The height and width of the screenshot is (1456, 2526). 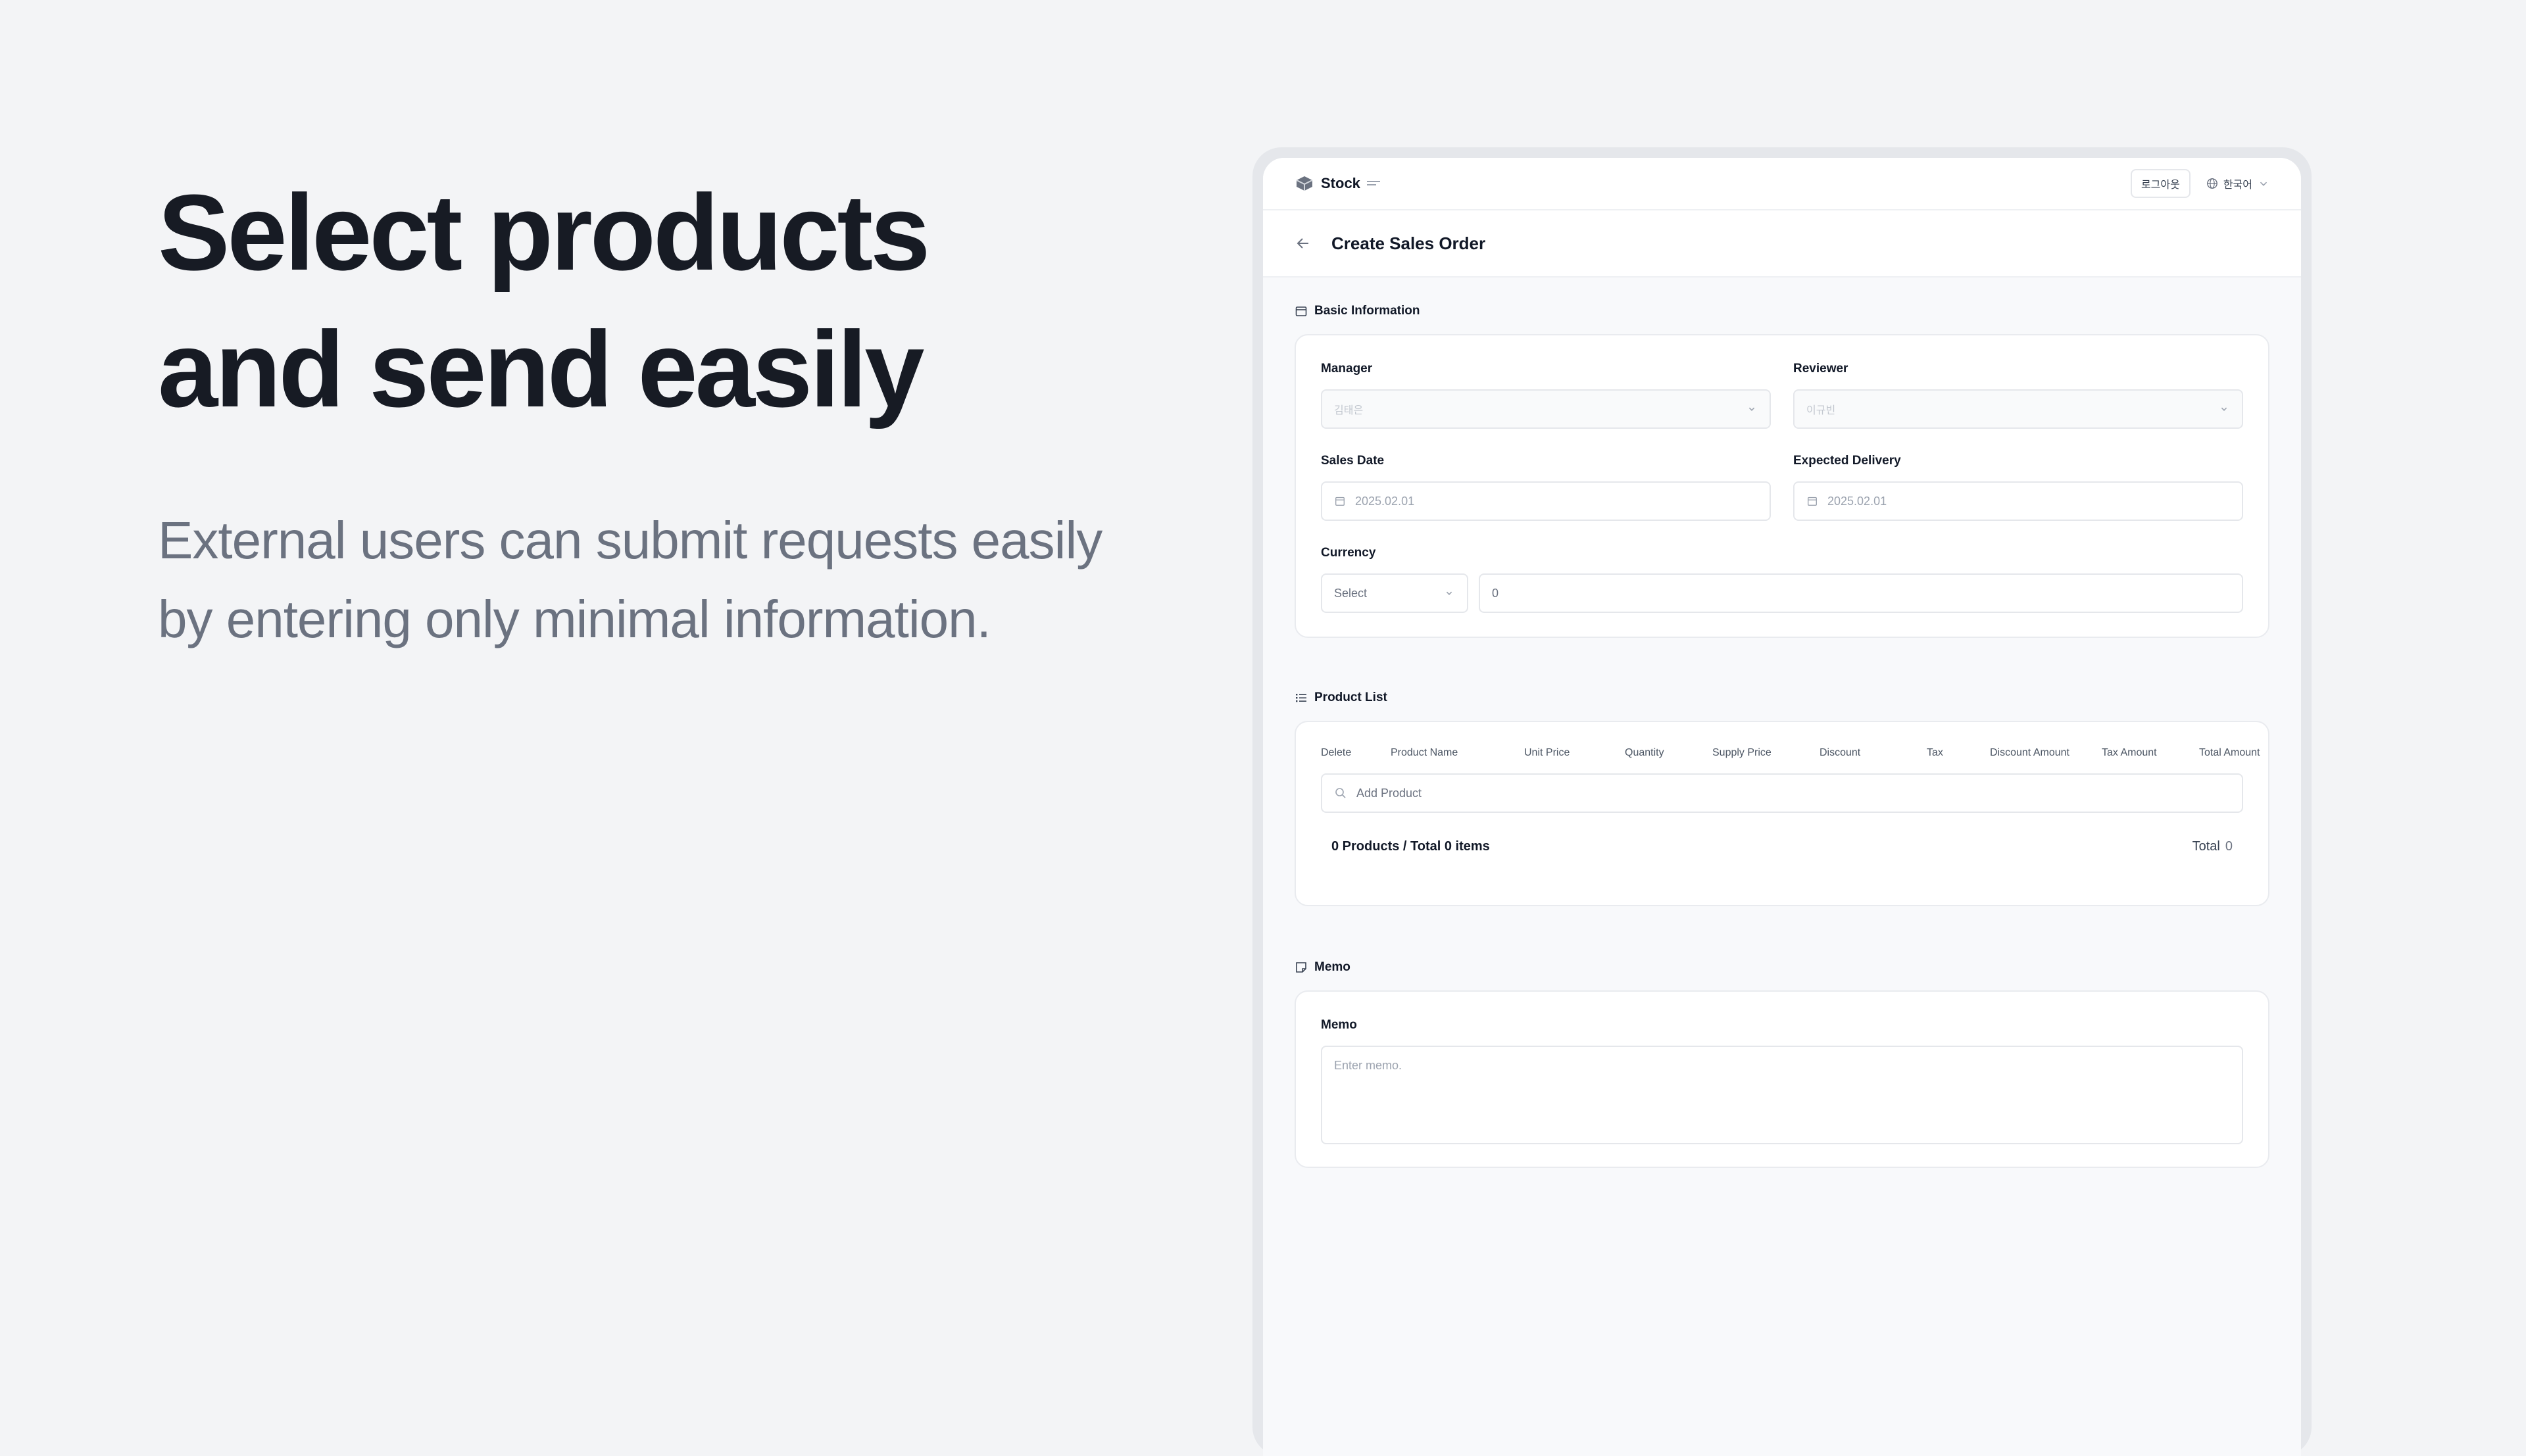 What do you see at coordinates (1782, 833) in the screenshot?
I see `product-summary: 0 Products / Total 0 items Total 0` at bounding box center [1782, 833].